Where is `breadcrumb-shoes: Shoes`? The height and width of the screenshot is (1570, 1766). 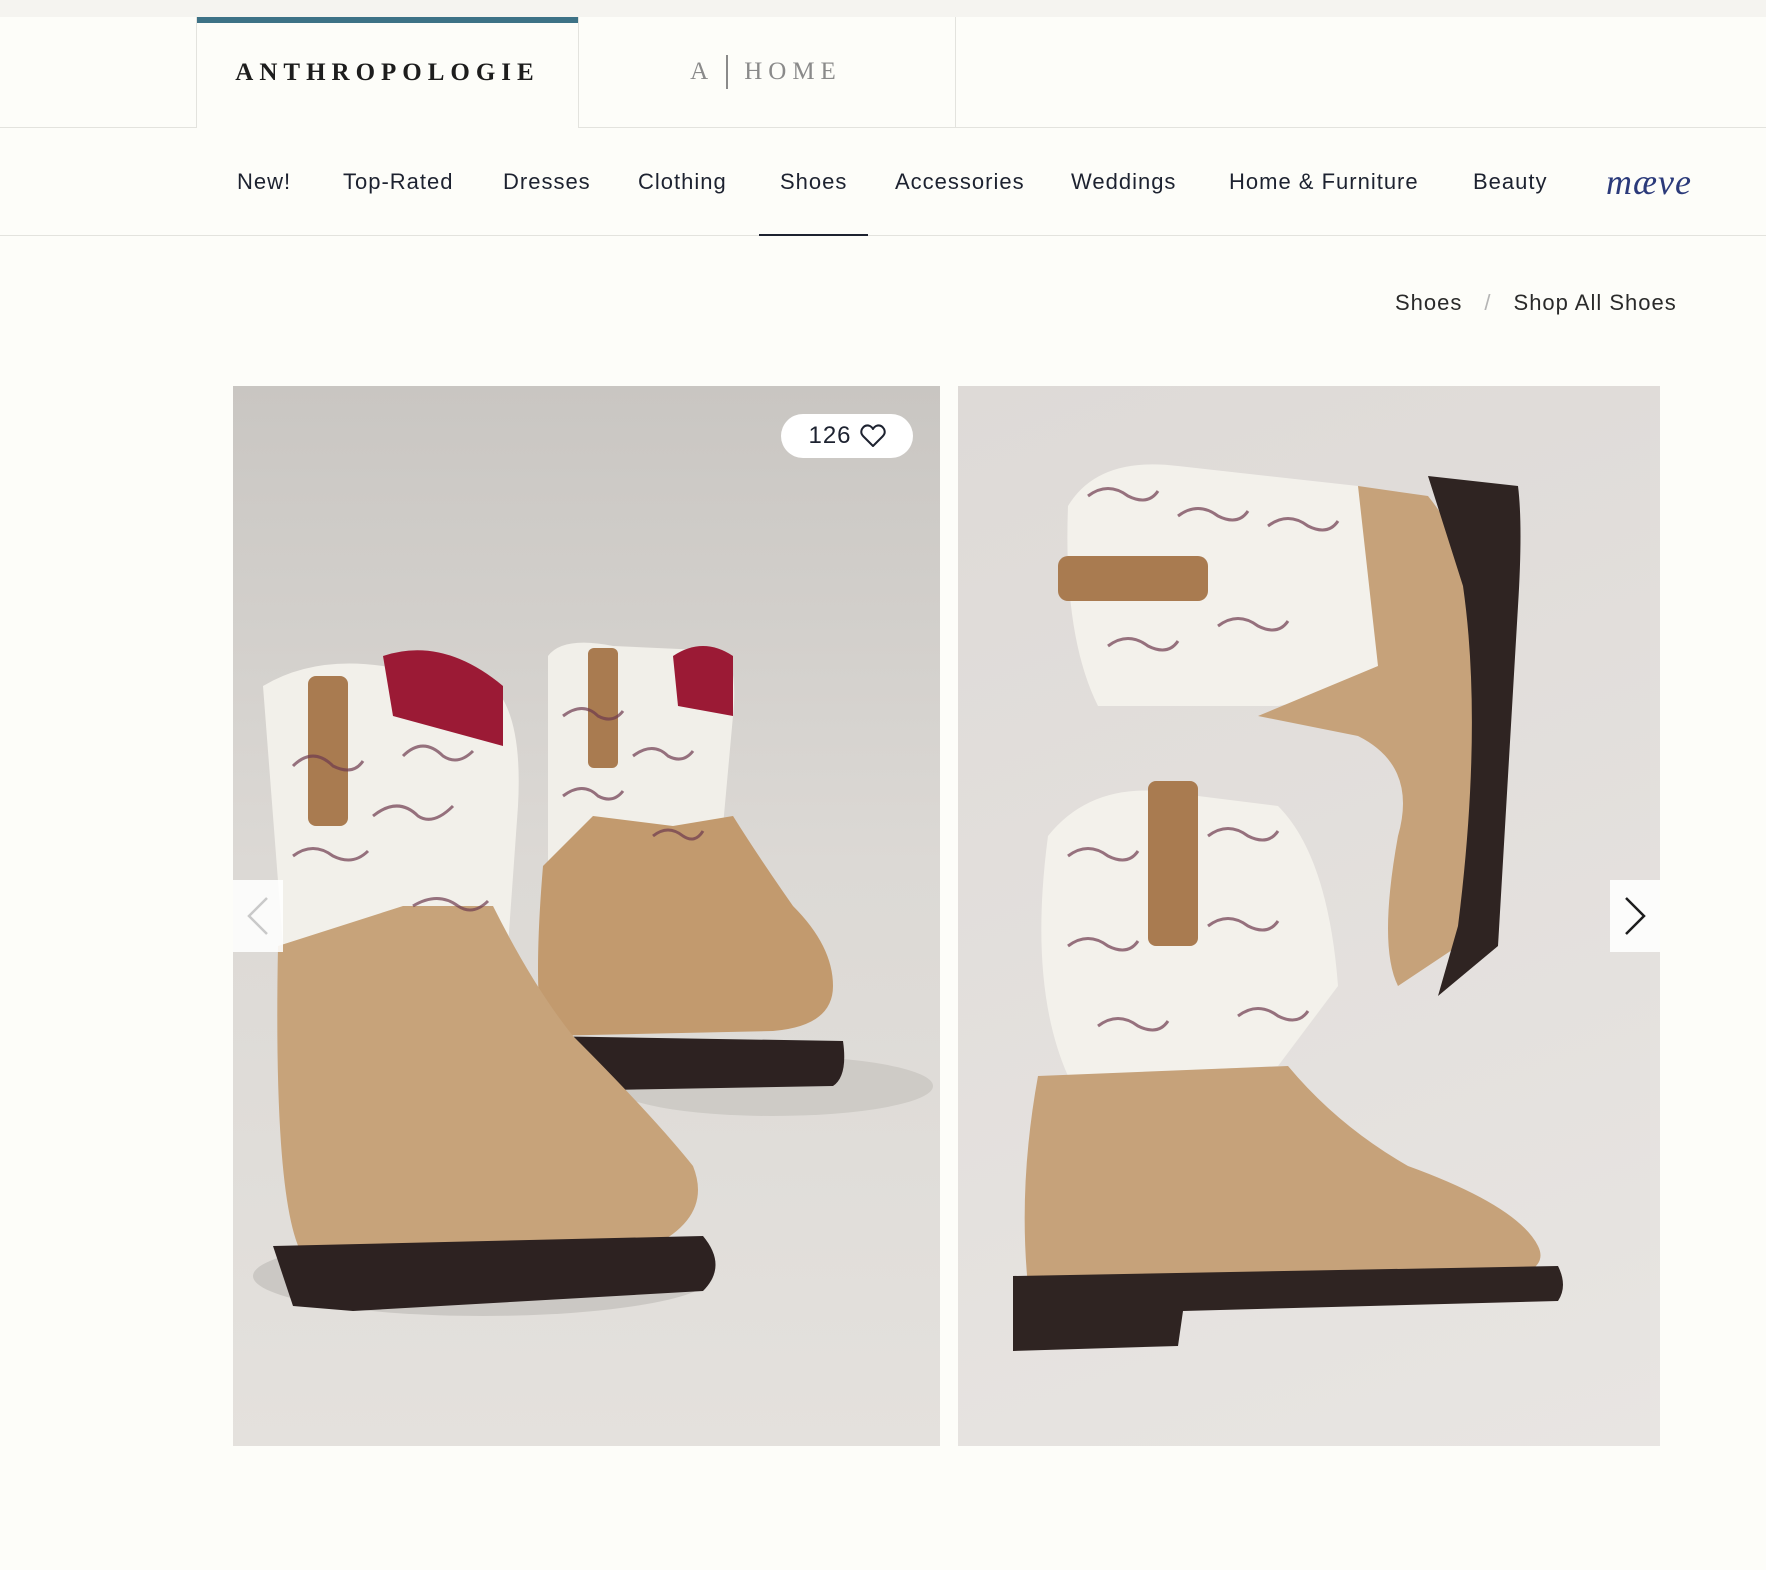
breadcrumb-shoes: Shoes is located at coordinates (1428, 303).